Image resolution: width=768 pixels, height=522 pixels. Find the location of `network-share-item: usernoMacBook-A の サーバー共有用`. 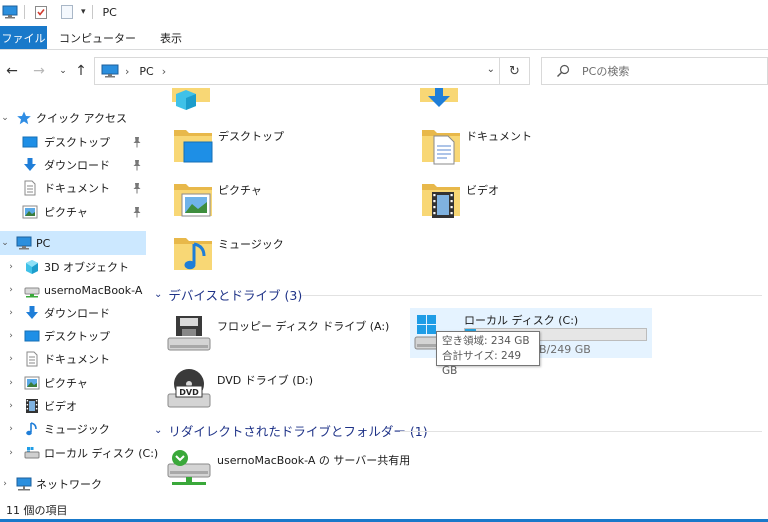

network-share-item: usernoMacBook-A の サーバー共有用 is located at coordinates (316, 467).